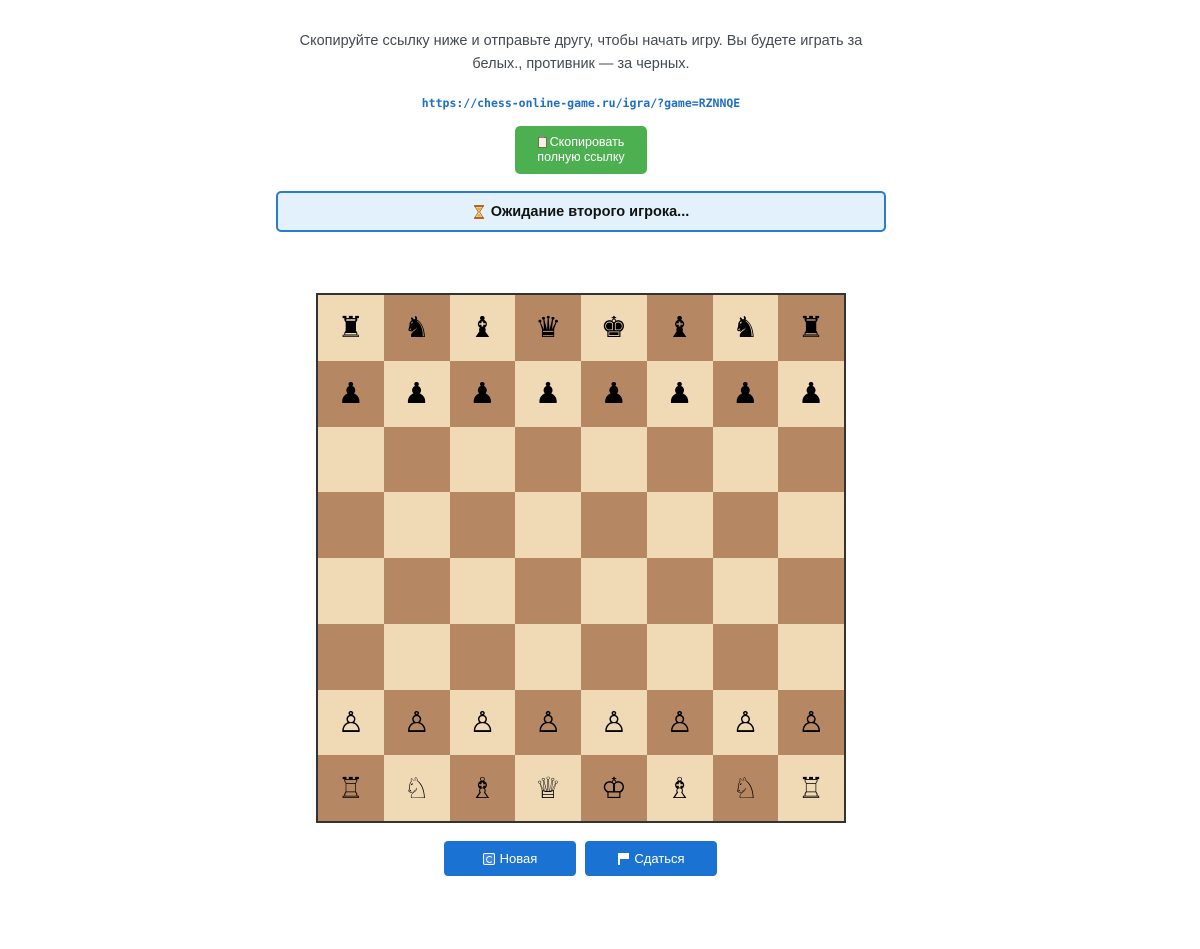 This screenshot has width=1200, height=949. What do you see at coordinates (745, 656) in the screenshot?
I see `square-g3` at bounding box center [745, 656].